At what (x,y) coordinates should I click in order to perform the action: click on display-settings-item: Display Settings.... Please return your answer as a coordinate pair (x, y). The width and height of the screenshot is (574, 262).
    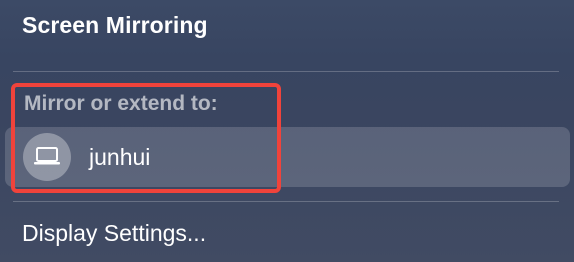
    Looking at the image, I should click on (114, 233).